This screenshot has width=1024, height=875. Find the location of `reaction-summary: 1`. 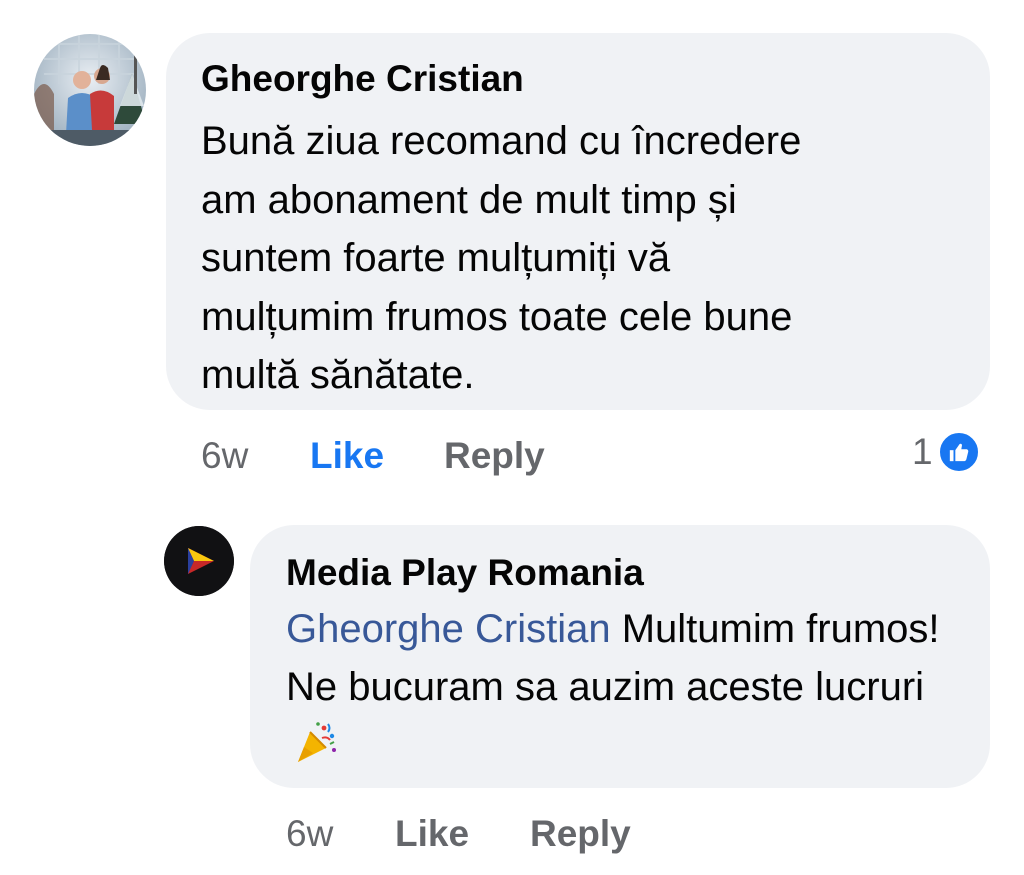

reaction-summary: 1 is located at coordinates (946, 452).